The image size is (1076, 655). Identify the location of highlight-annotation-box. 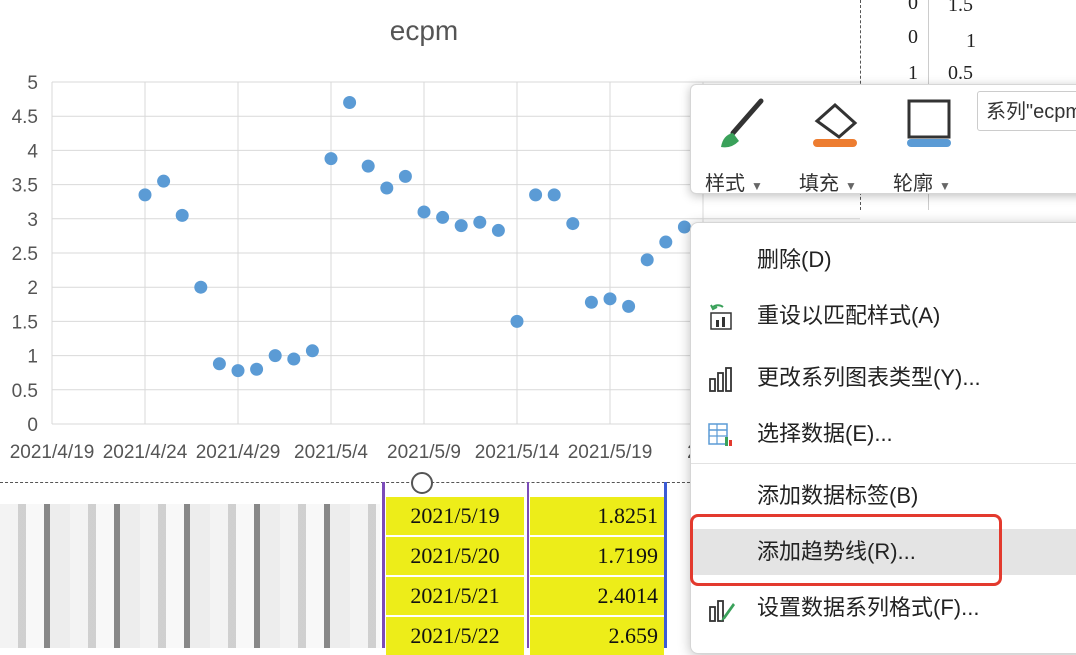
(846, 550).